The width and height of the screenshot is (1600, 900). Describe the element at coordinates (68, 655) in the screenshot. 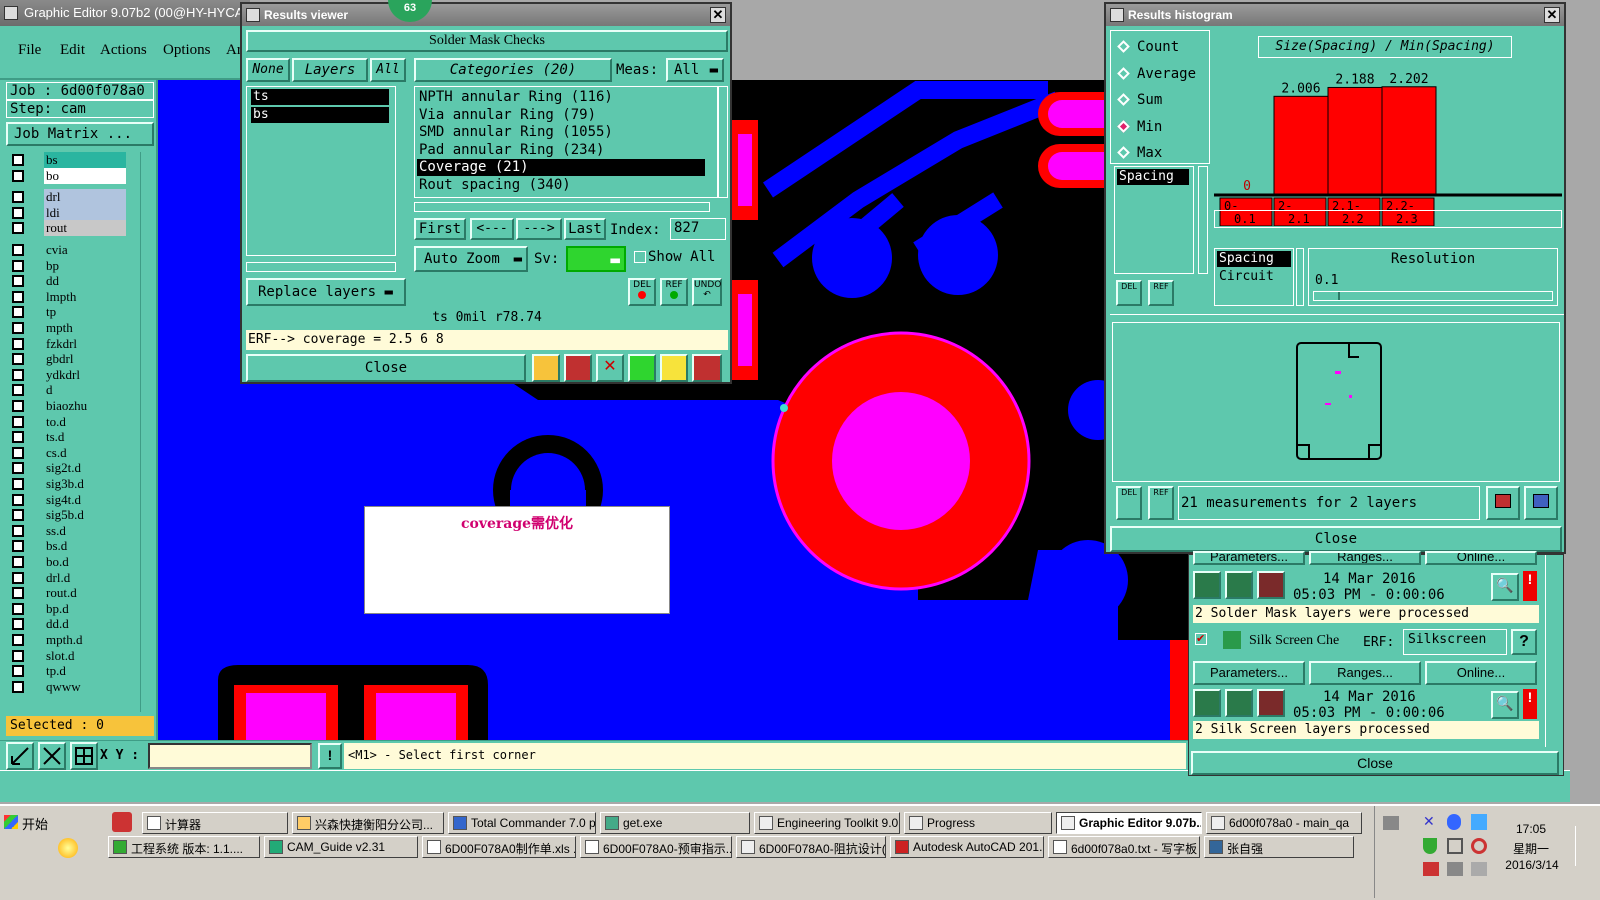

I see `layer-row: slot.d` at that location.